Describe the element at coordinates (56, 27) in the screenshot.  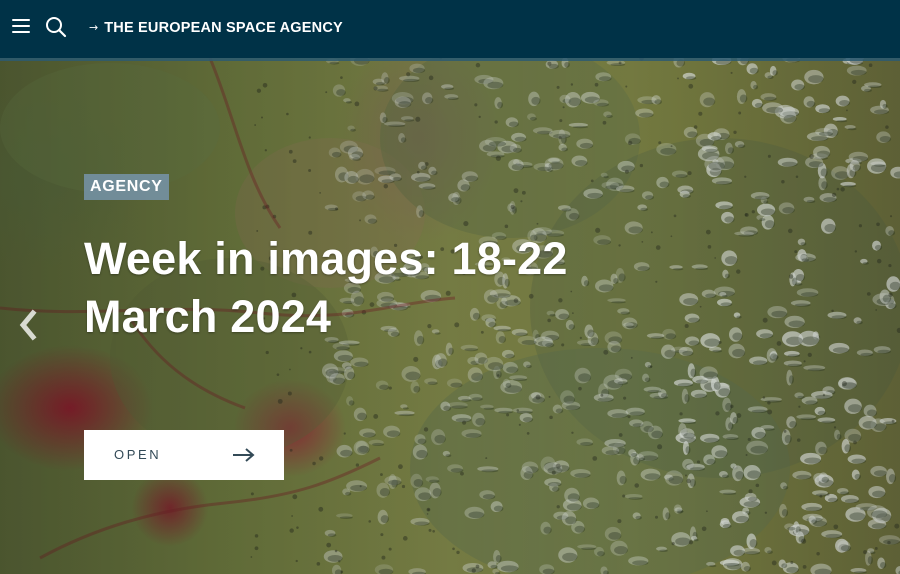
I see `search-icon` at that location.